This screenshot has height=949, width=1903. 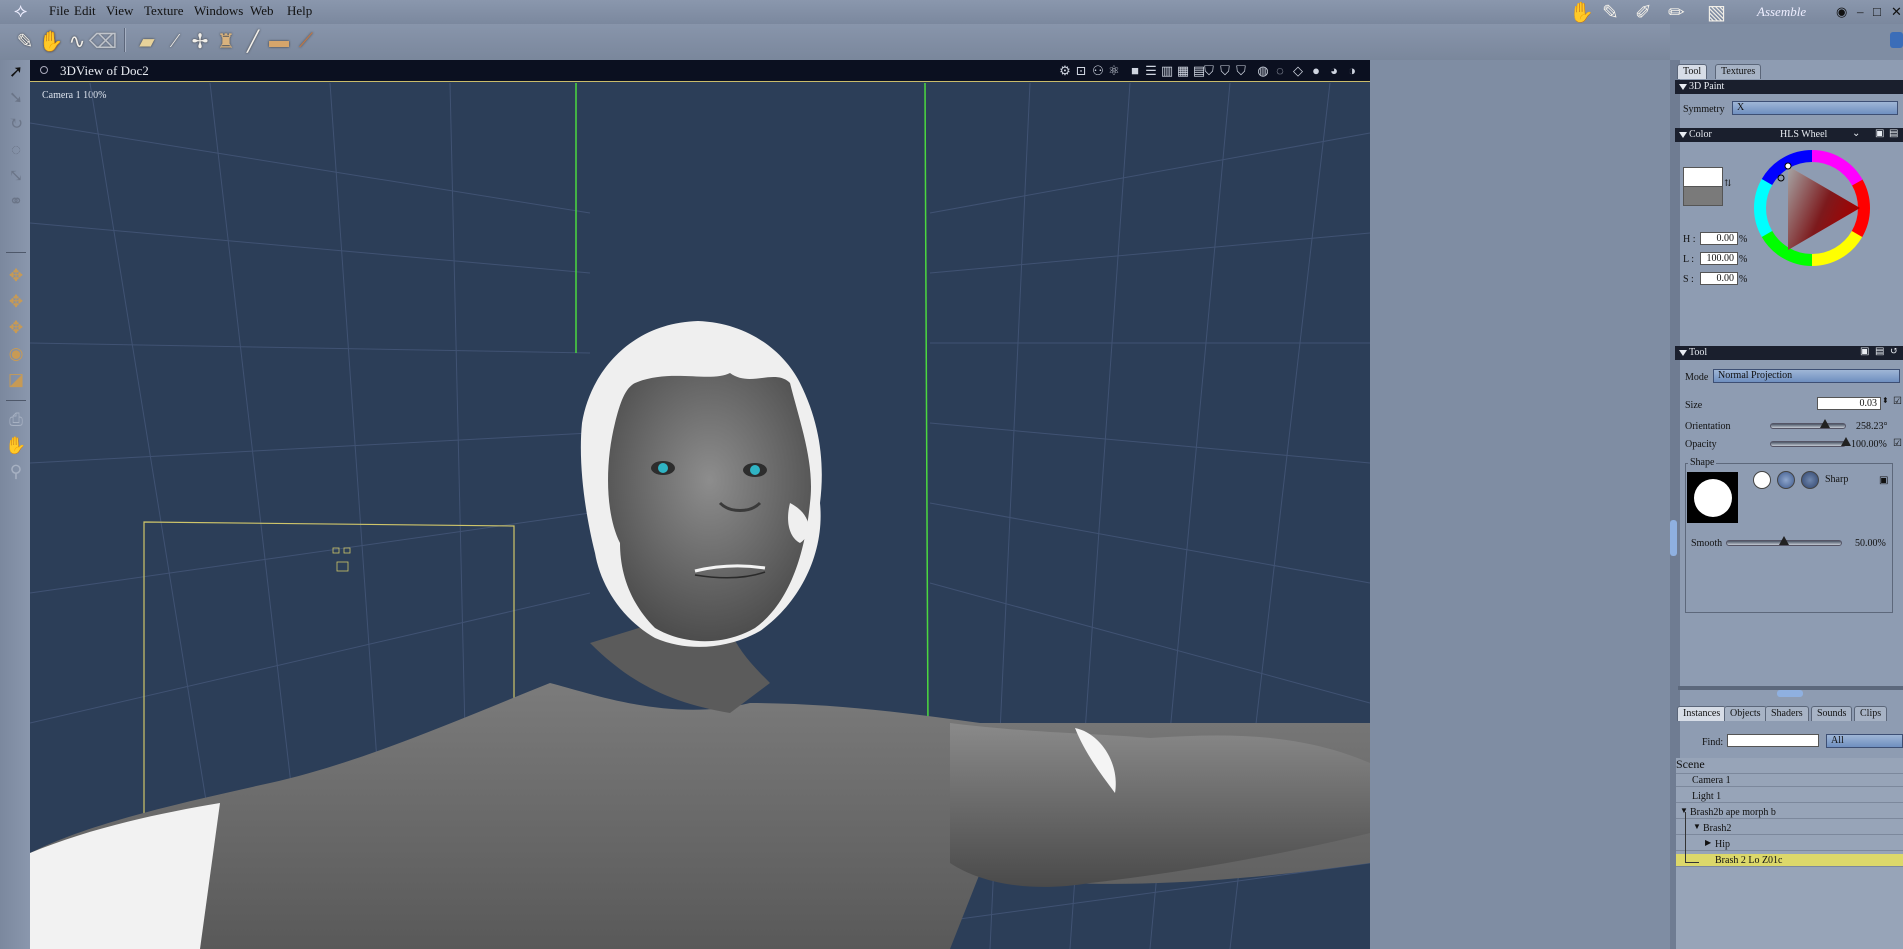 What do you see at coordinates (262, 11) in the screenshot?
I see `menu-web: Web` at bounding box center [262, 11].